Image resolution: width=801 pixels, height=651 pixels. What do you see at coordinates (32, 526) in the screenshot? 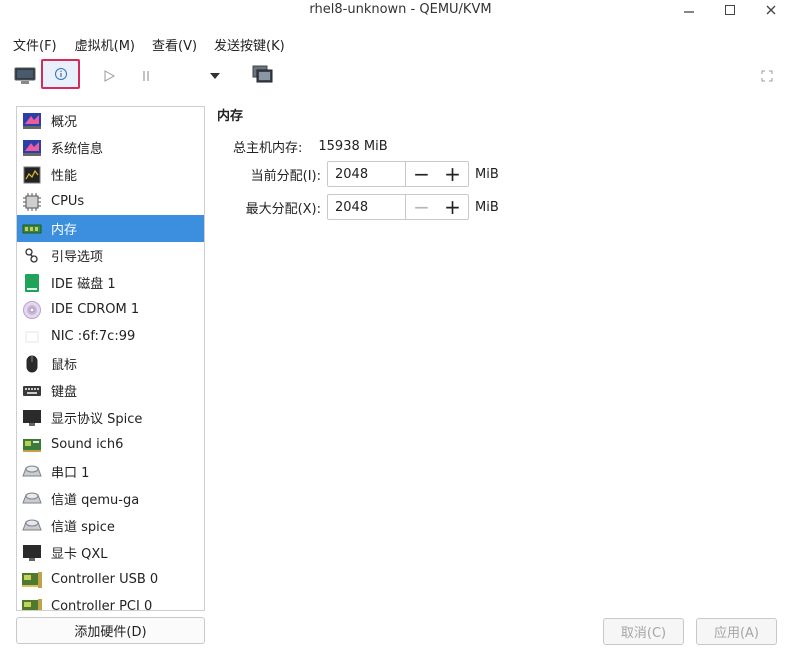
I see `channel-icon` at bounding box center [32, 526].